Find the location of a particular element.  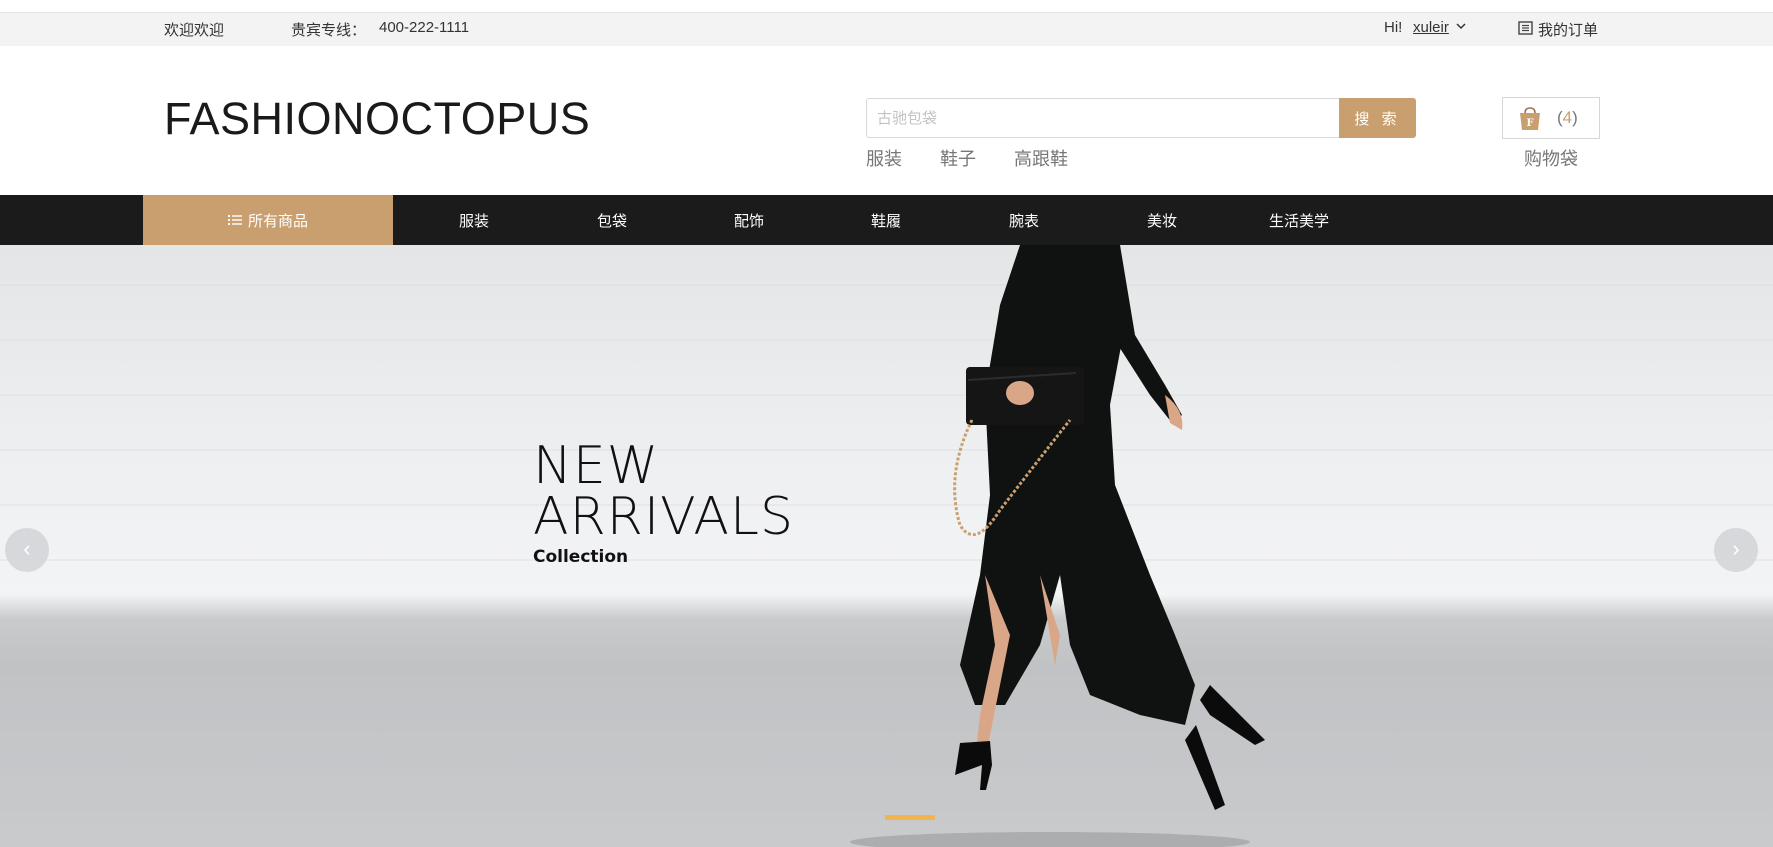

all-products-menu: 所有商品 is located at coordinates (268, 220).